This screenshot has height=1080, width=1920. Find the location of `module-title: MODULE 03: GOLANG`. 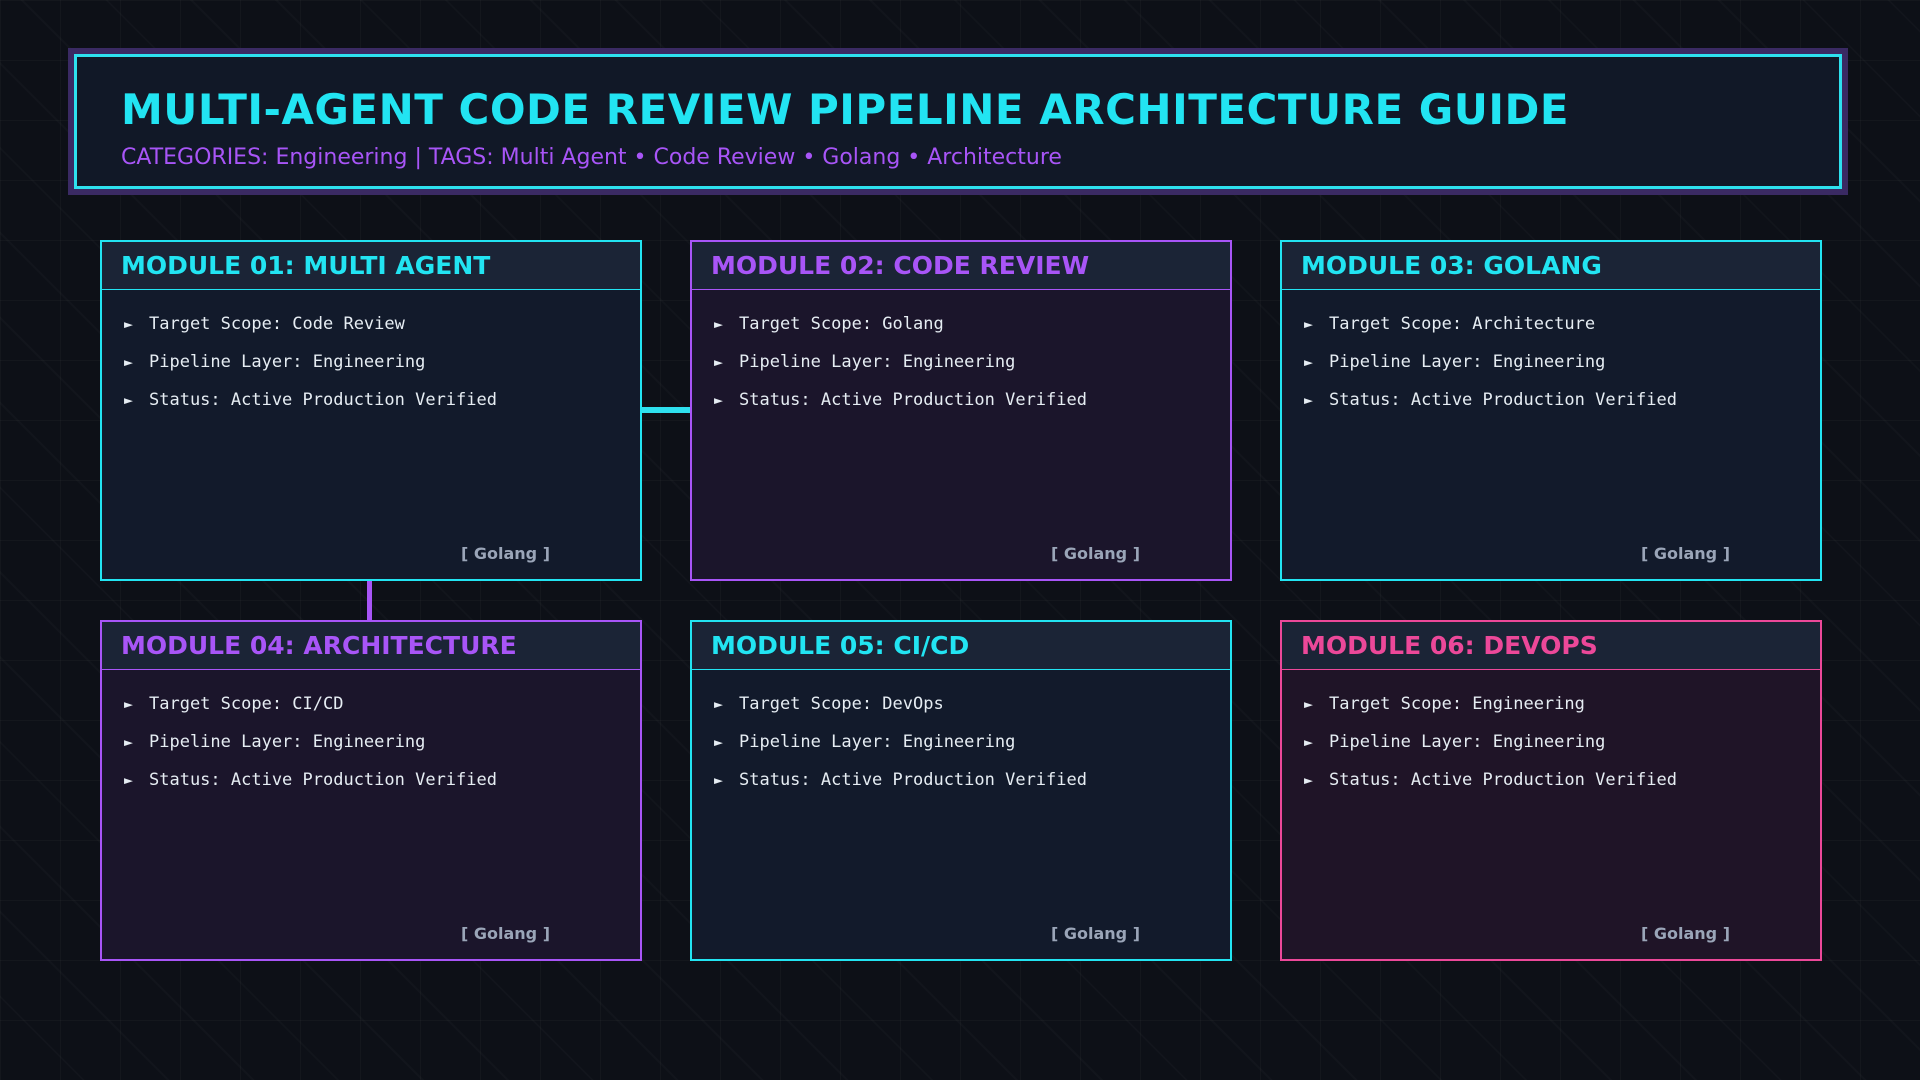

module-title: MODULE 03: GOLANG is located at coordinates (1451, 265).